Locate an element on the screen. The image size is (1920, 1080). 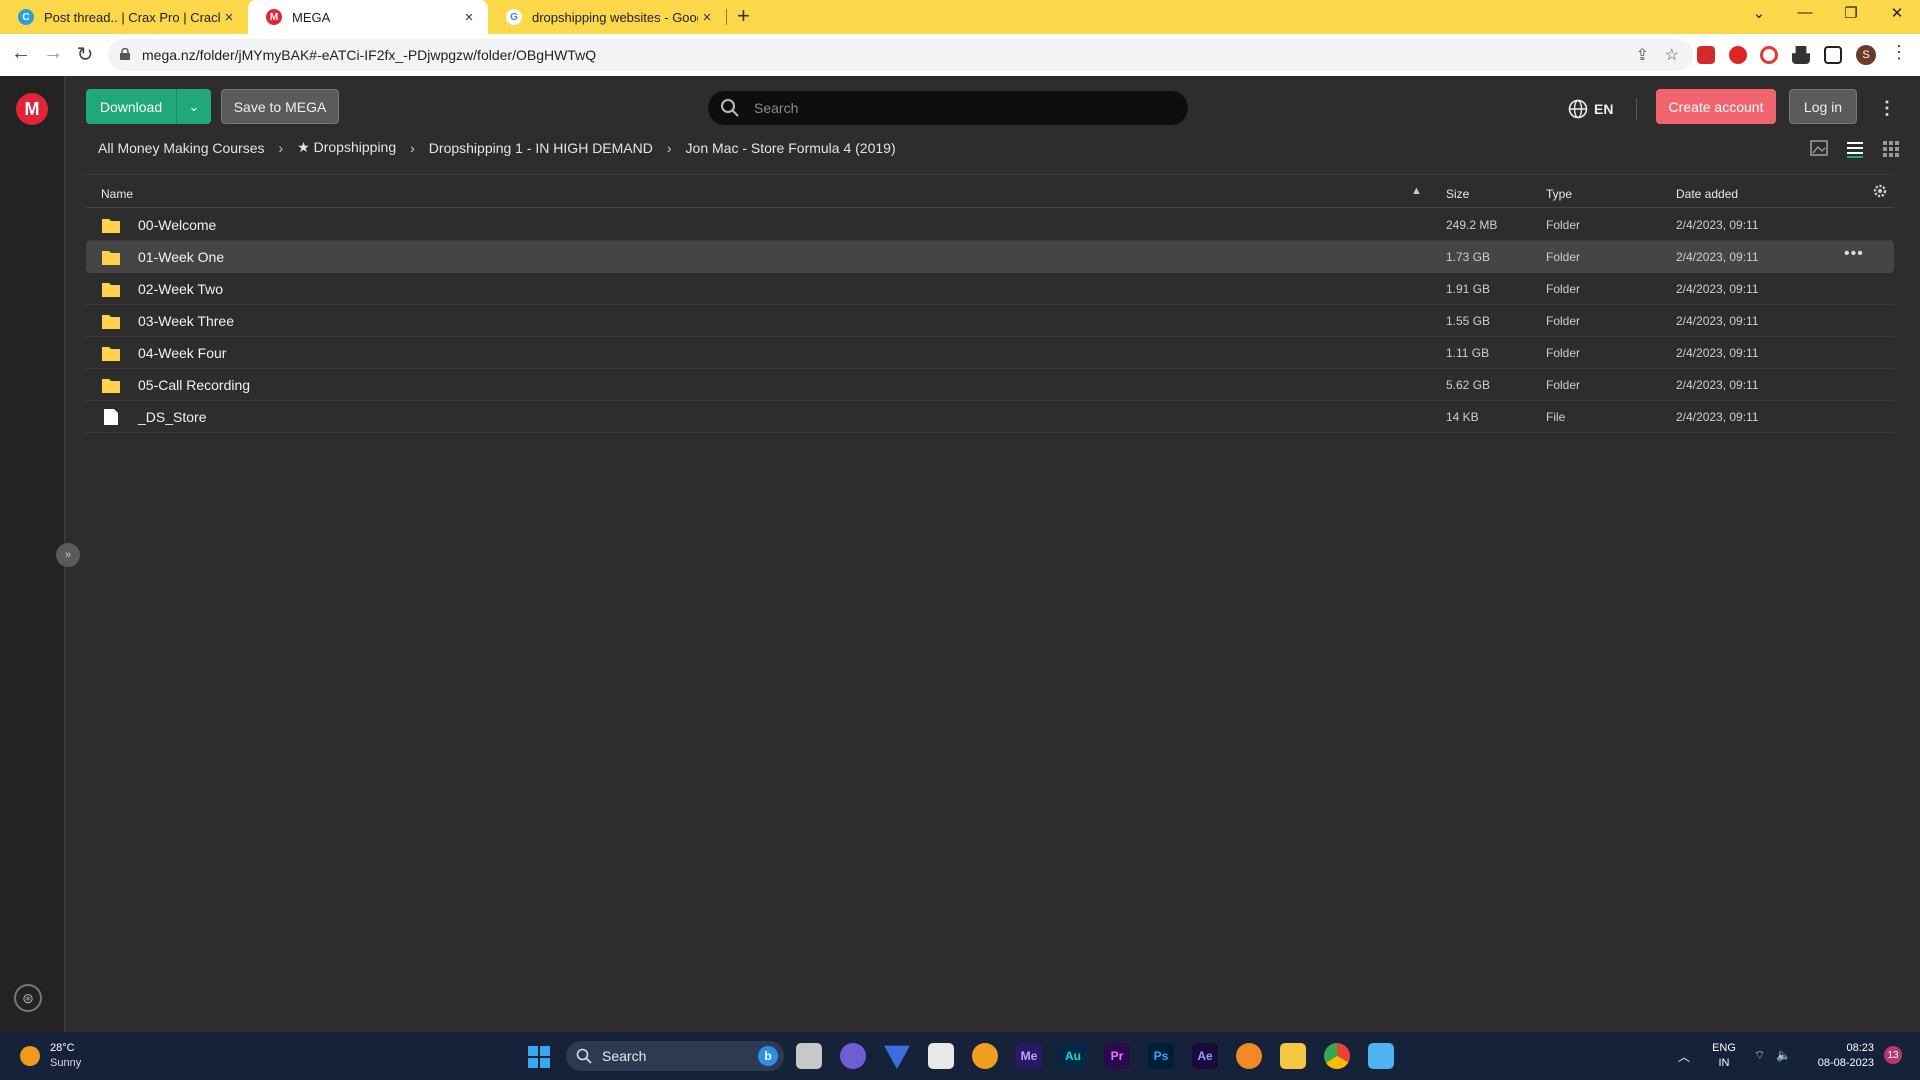
close-window-icon: ✕ is located at coordinates (1897, 13).